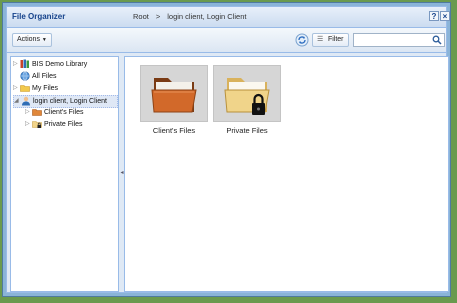 This screenshot has height=303, width=457. I want to click on search-icon, so click(437, 40).